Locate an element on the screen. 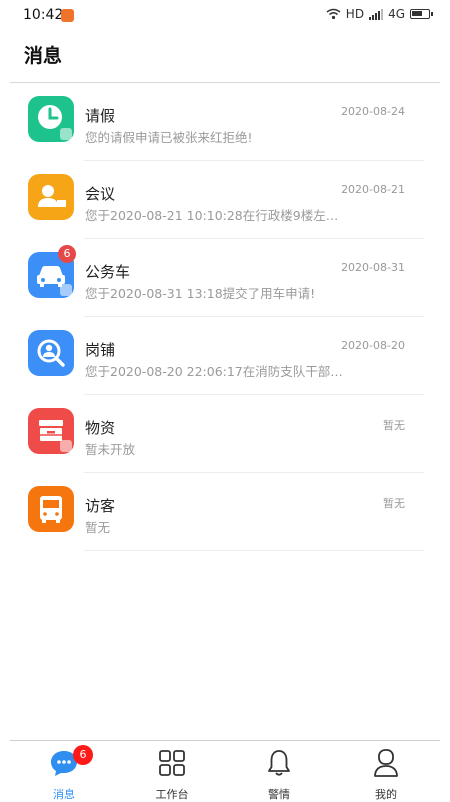 This screenshot has height=802, width=450. bottom-tab-bar: 6 消息 工作台 警情 我的 is located at coordinates (225, 770).